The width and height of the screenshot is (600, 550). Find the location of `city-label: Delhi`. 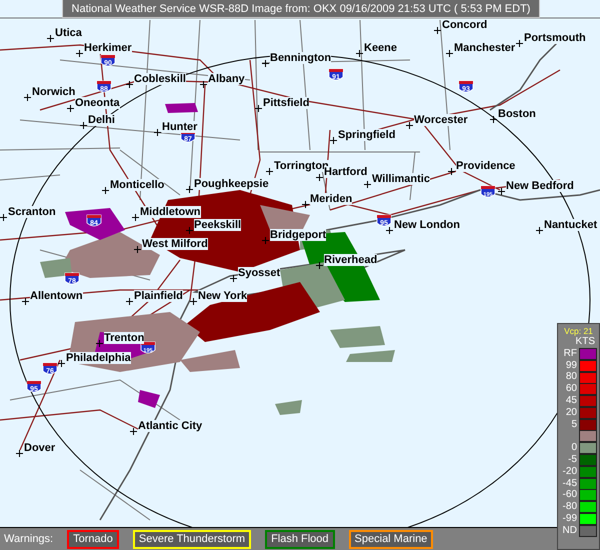

city-label: Delhi is located at coordinates (101, 120).